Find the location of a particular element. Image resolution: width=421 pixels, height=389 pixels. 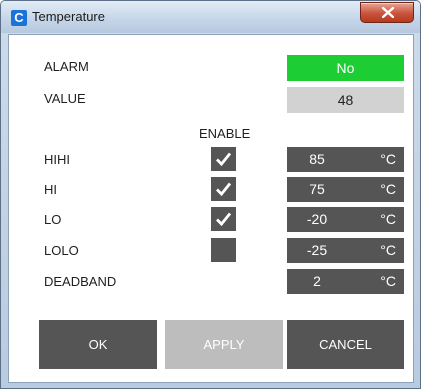

alarm-label: ALARM is located at coordinates (66, 66).